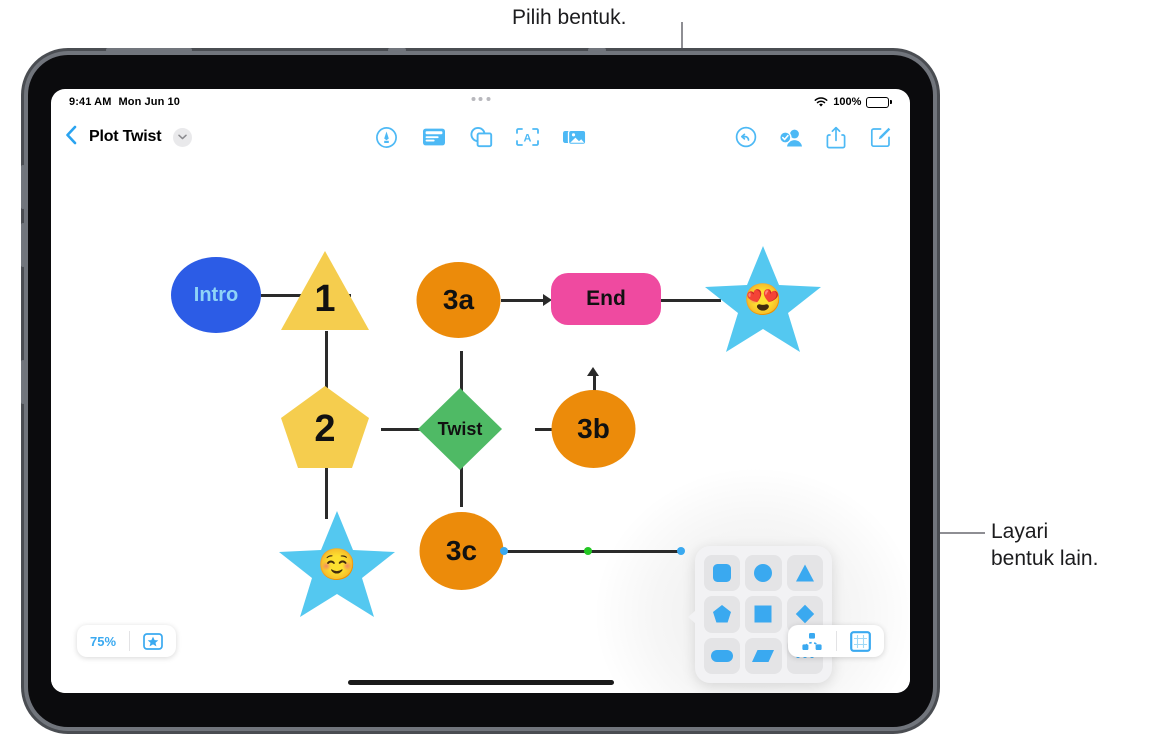 This screenshot has height=747, width=1170. I want to click on status-bar: 9:41 AM Mon Jun 10 100%, so click(480, 102).